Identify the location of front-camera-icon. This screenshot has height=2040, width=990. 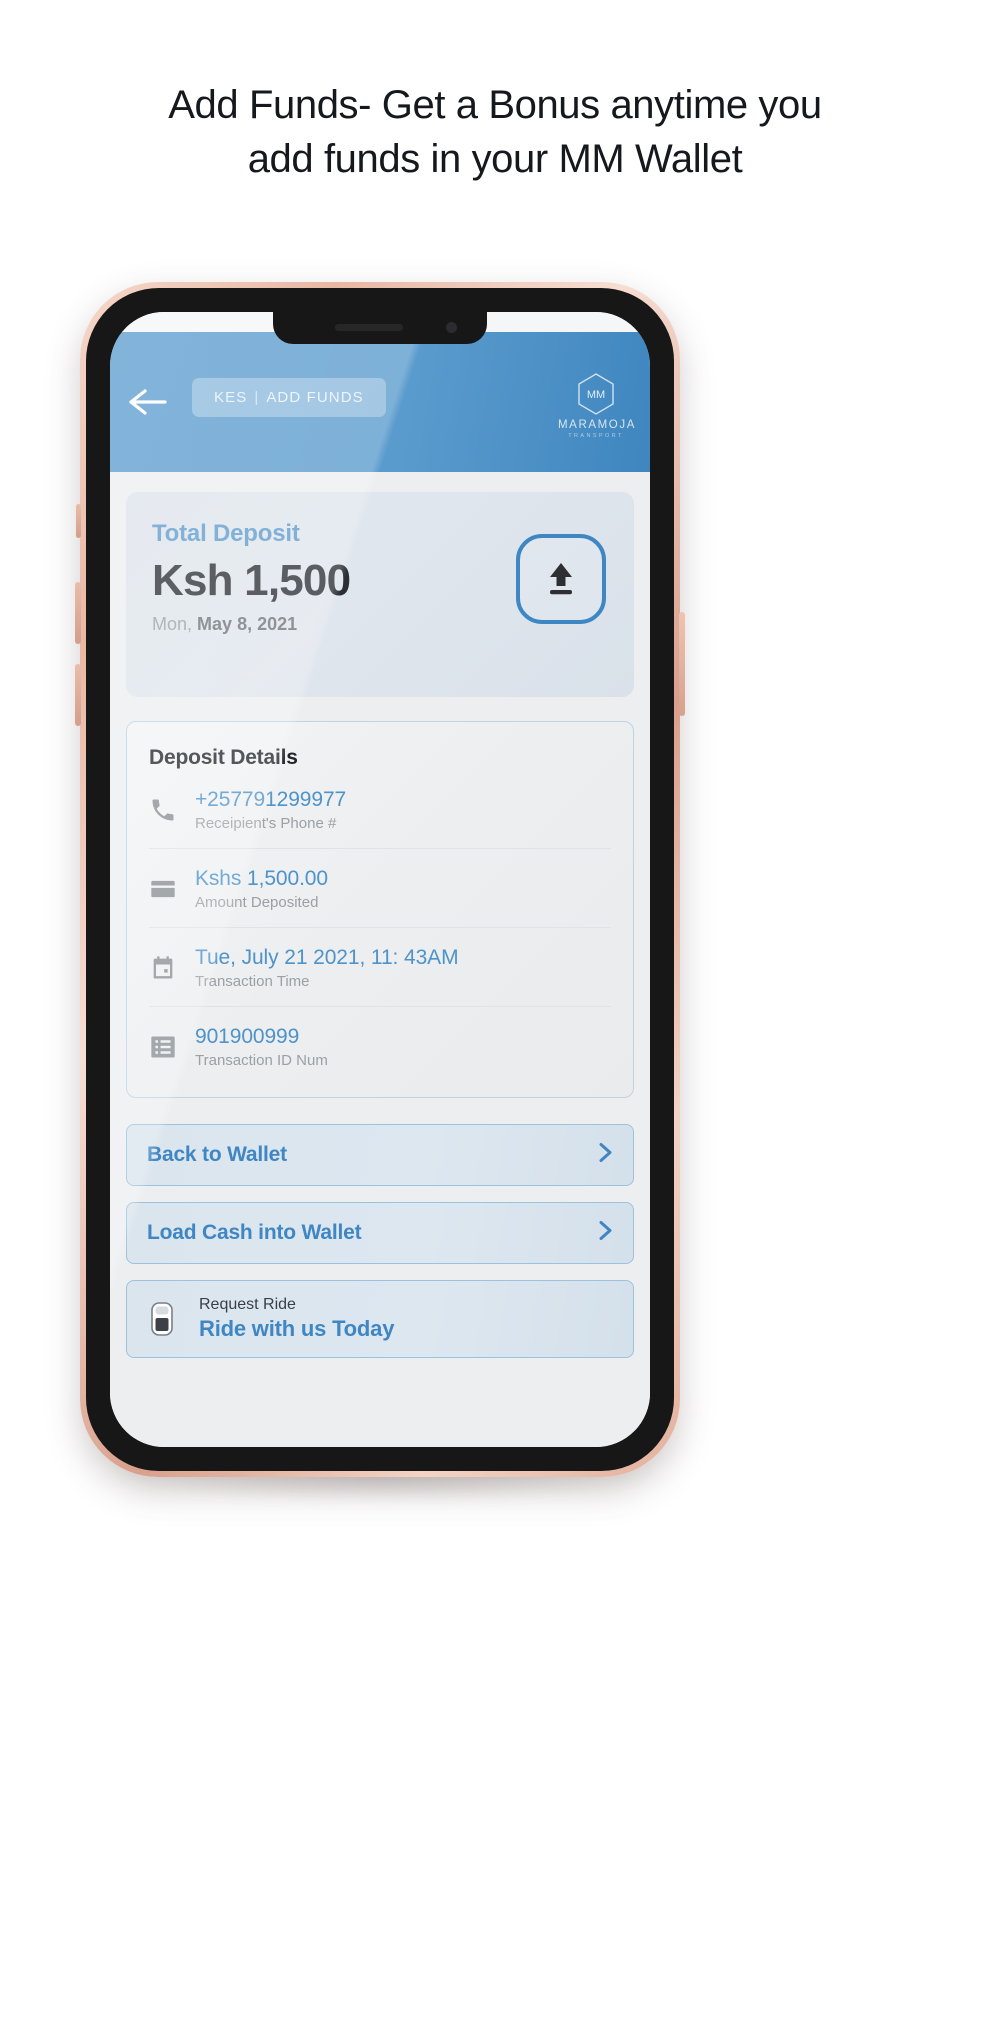
(451, 327).